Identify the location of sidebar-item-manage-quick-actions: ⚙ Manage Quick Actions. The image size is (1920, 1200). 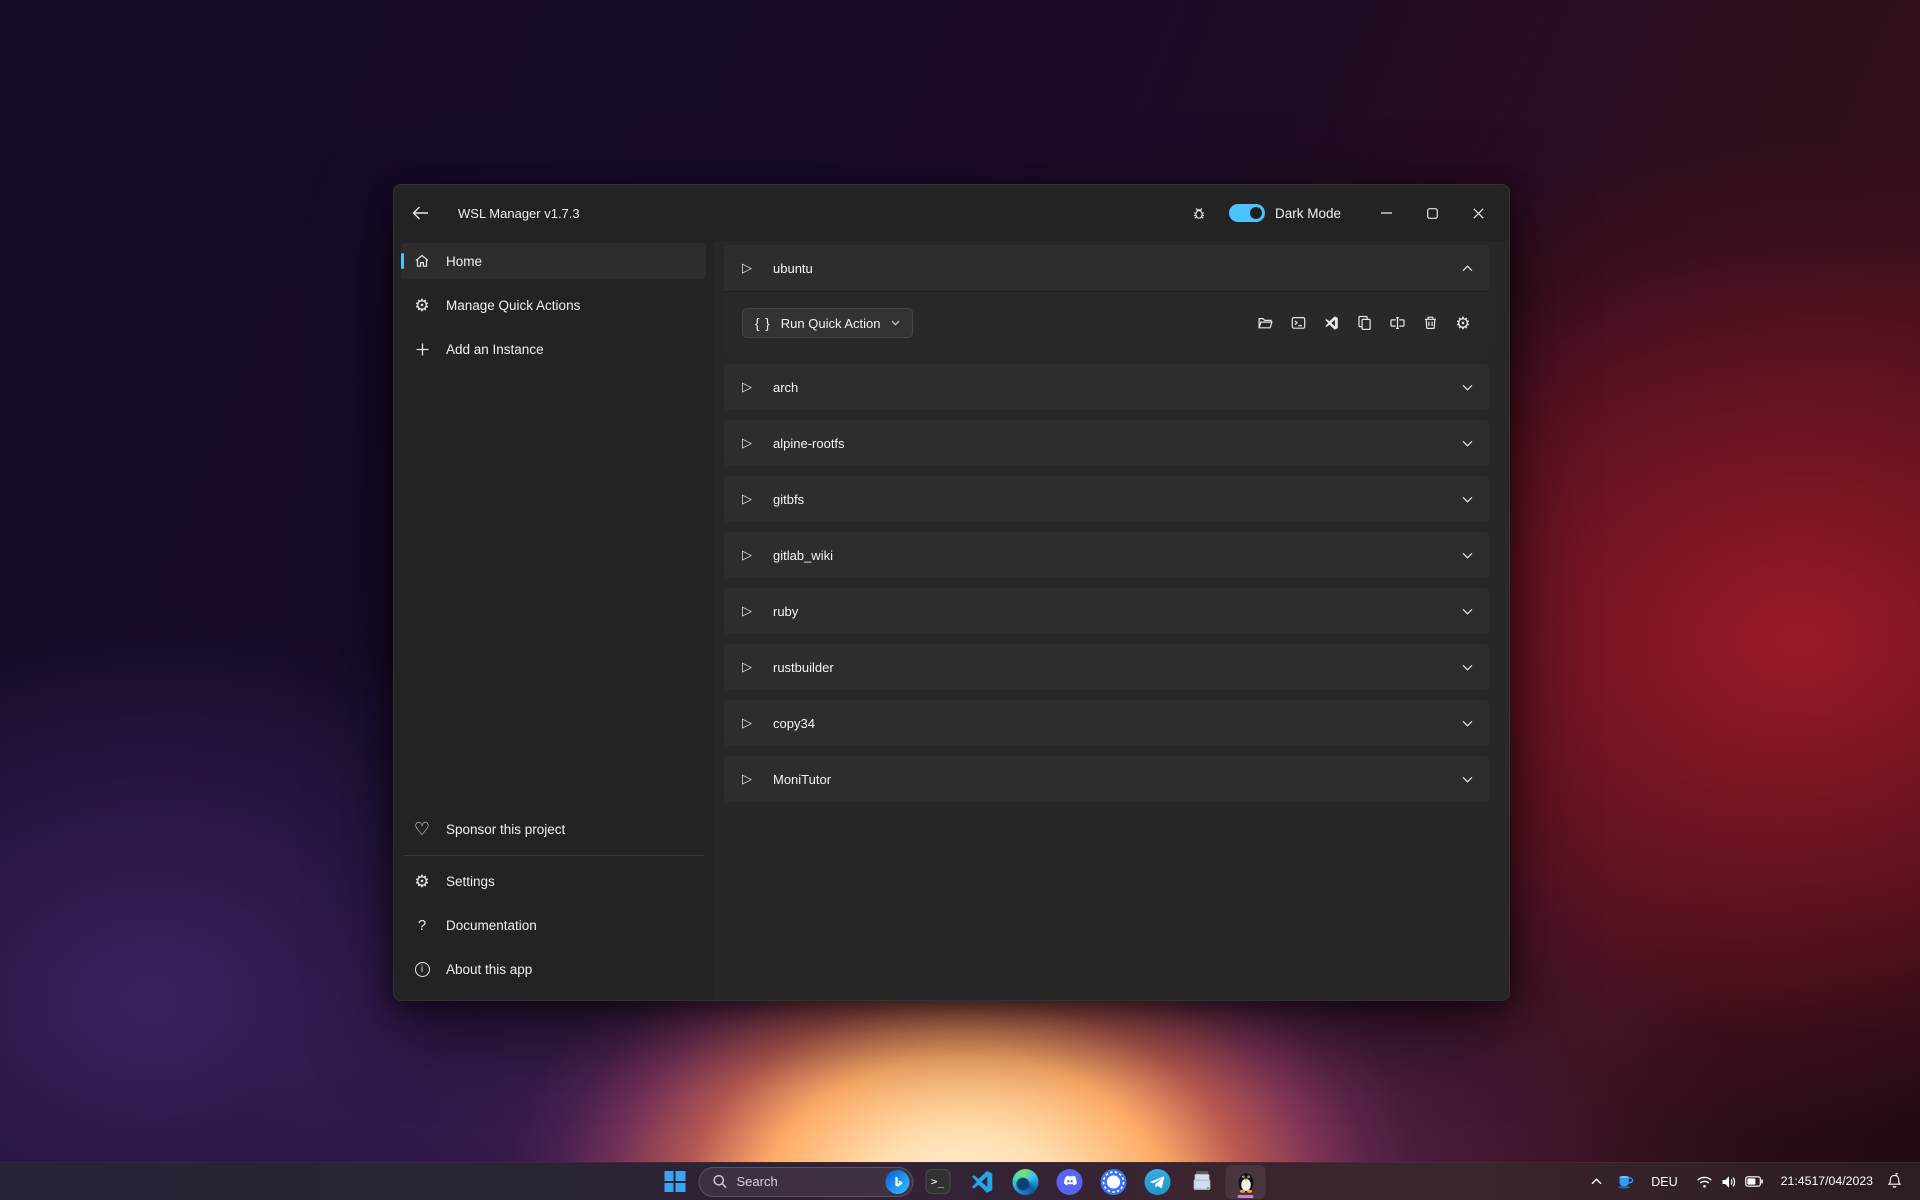
(553, 305).